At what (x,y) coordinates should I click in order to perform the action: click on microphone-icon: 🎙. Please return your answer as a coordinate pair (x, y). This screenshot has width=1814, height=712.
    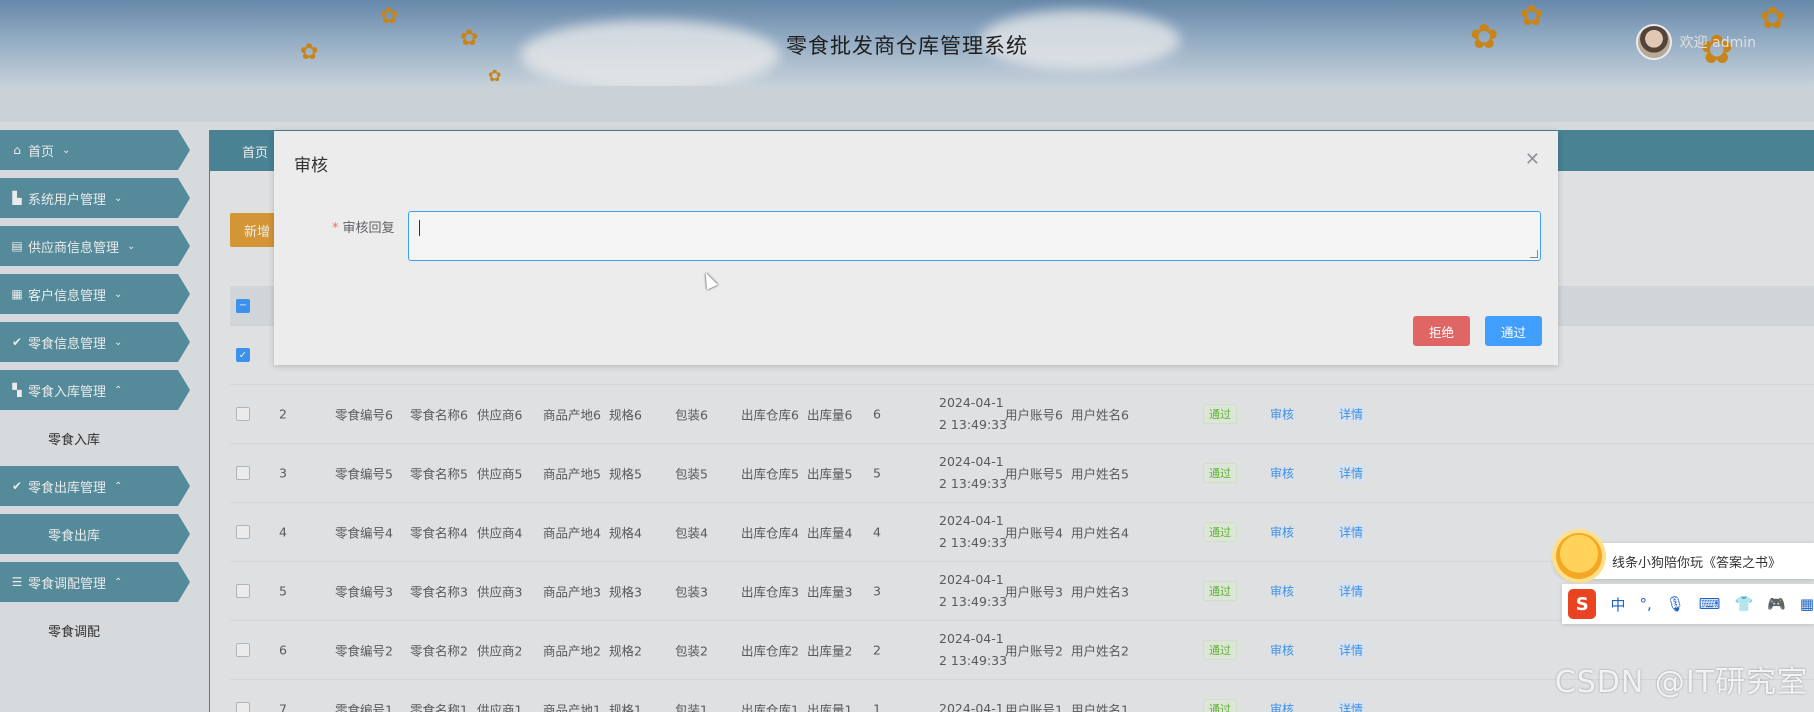
    Looking at the image, I should click on (1675, 604).